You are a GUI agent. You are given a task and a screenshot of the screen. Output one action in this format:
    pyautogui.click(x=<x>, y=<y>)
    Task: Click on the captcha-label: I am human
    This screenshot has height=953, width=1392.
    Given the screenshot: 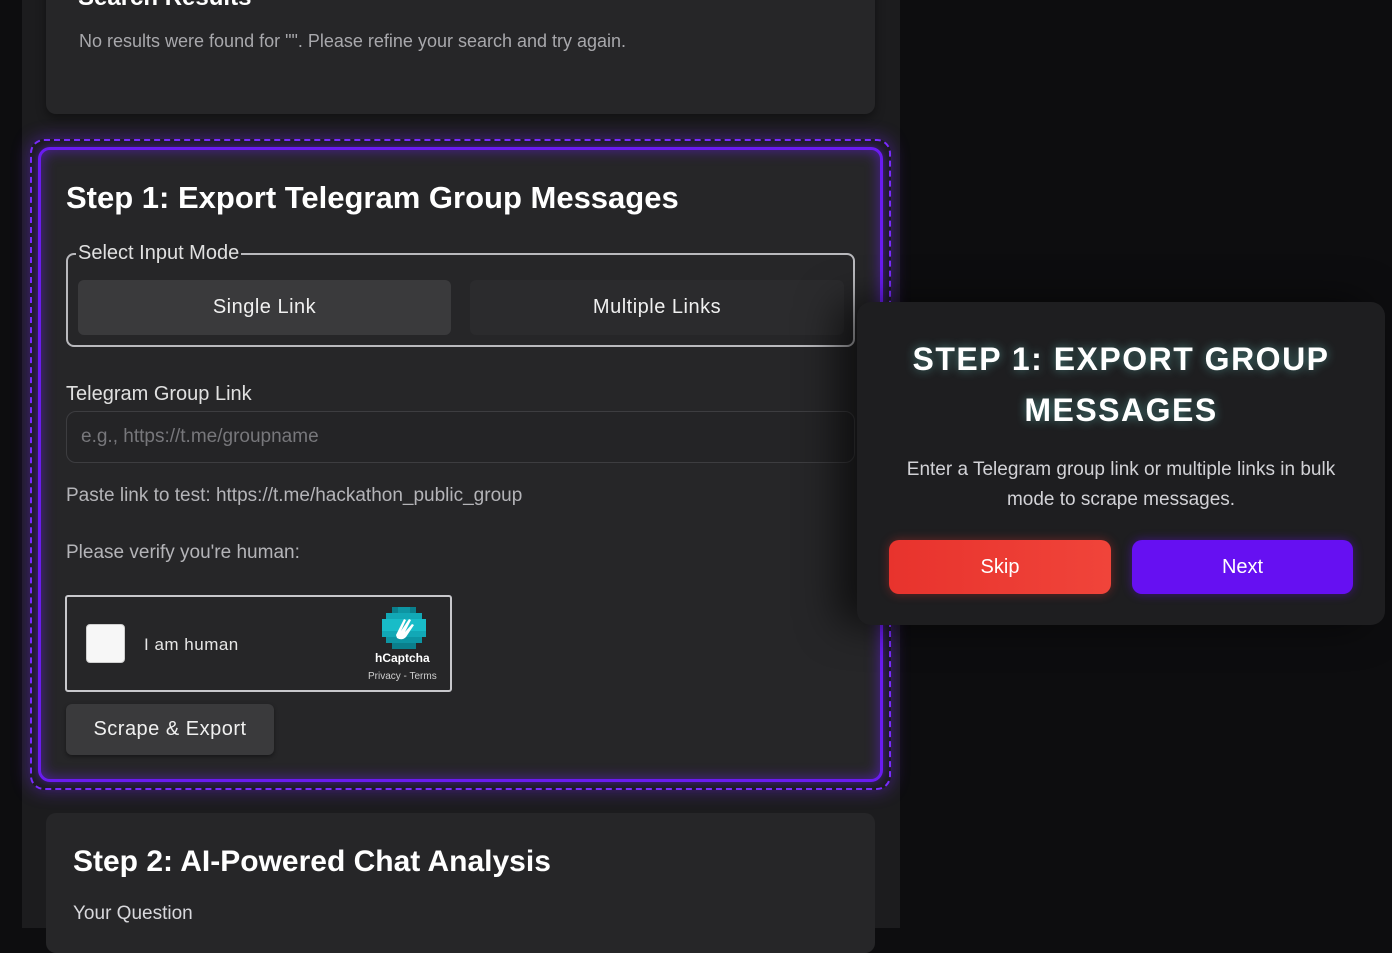 What is the action you would take?
    pyautogui.click(x=191, y=644)
    